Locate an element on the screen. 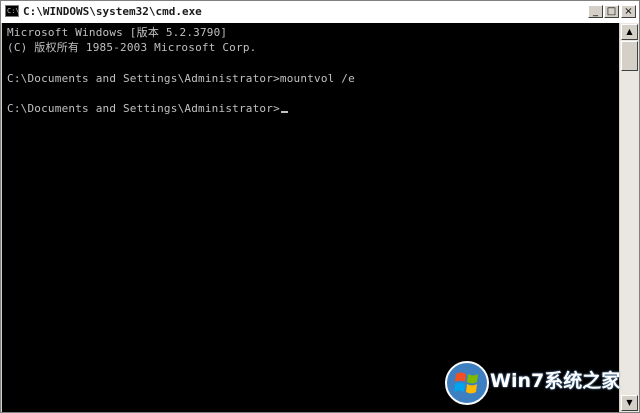 The height and width of the screenshot is (413, 640). console-prompt-line: C:\Documents and Settings\Administrator> is located at coordinates (147, 109).